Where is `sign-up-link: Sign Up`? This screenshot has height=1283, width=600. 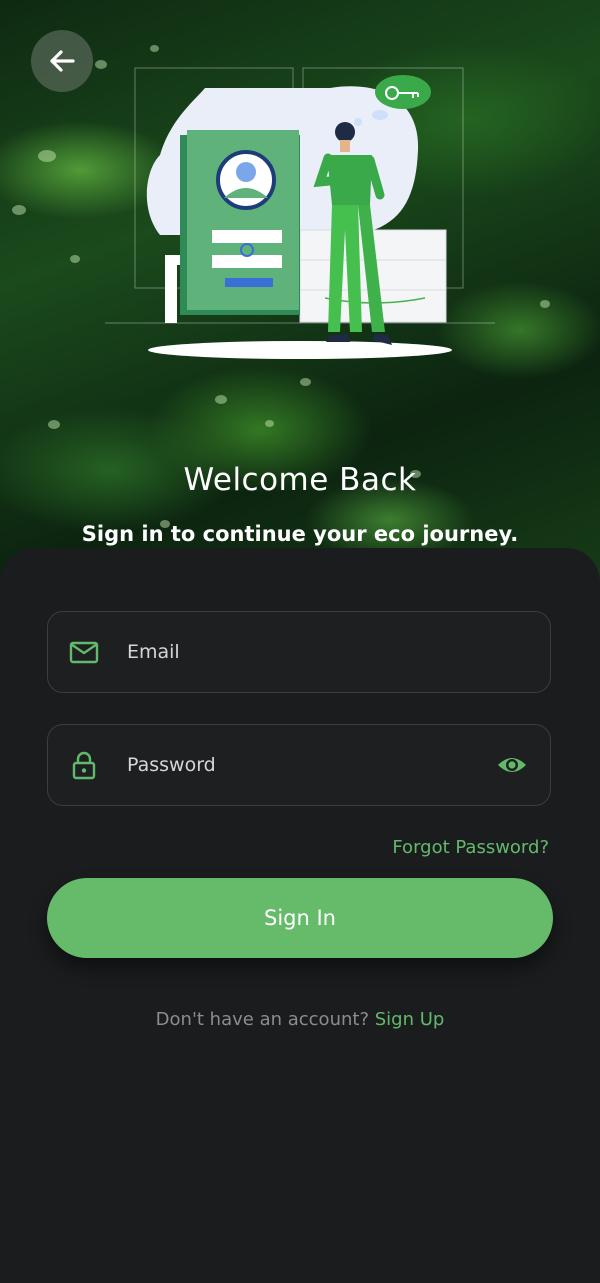
sign-up-link: Sign Up is located at coordinates (410, 1019).